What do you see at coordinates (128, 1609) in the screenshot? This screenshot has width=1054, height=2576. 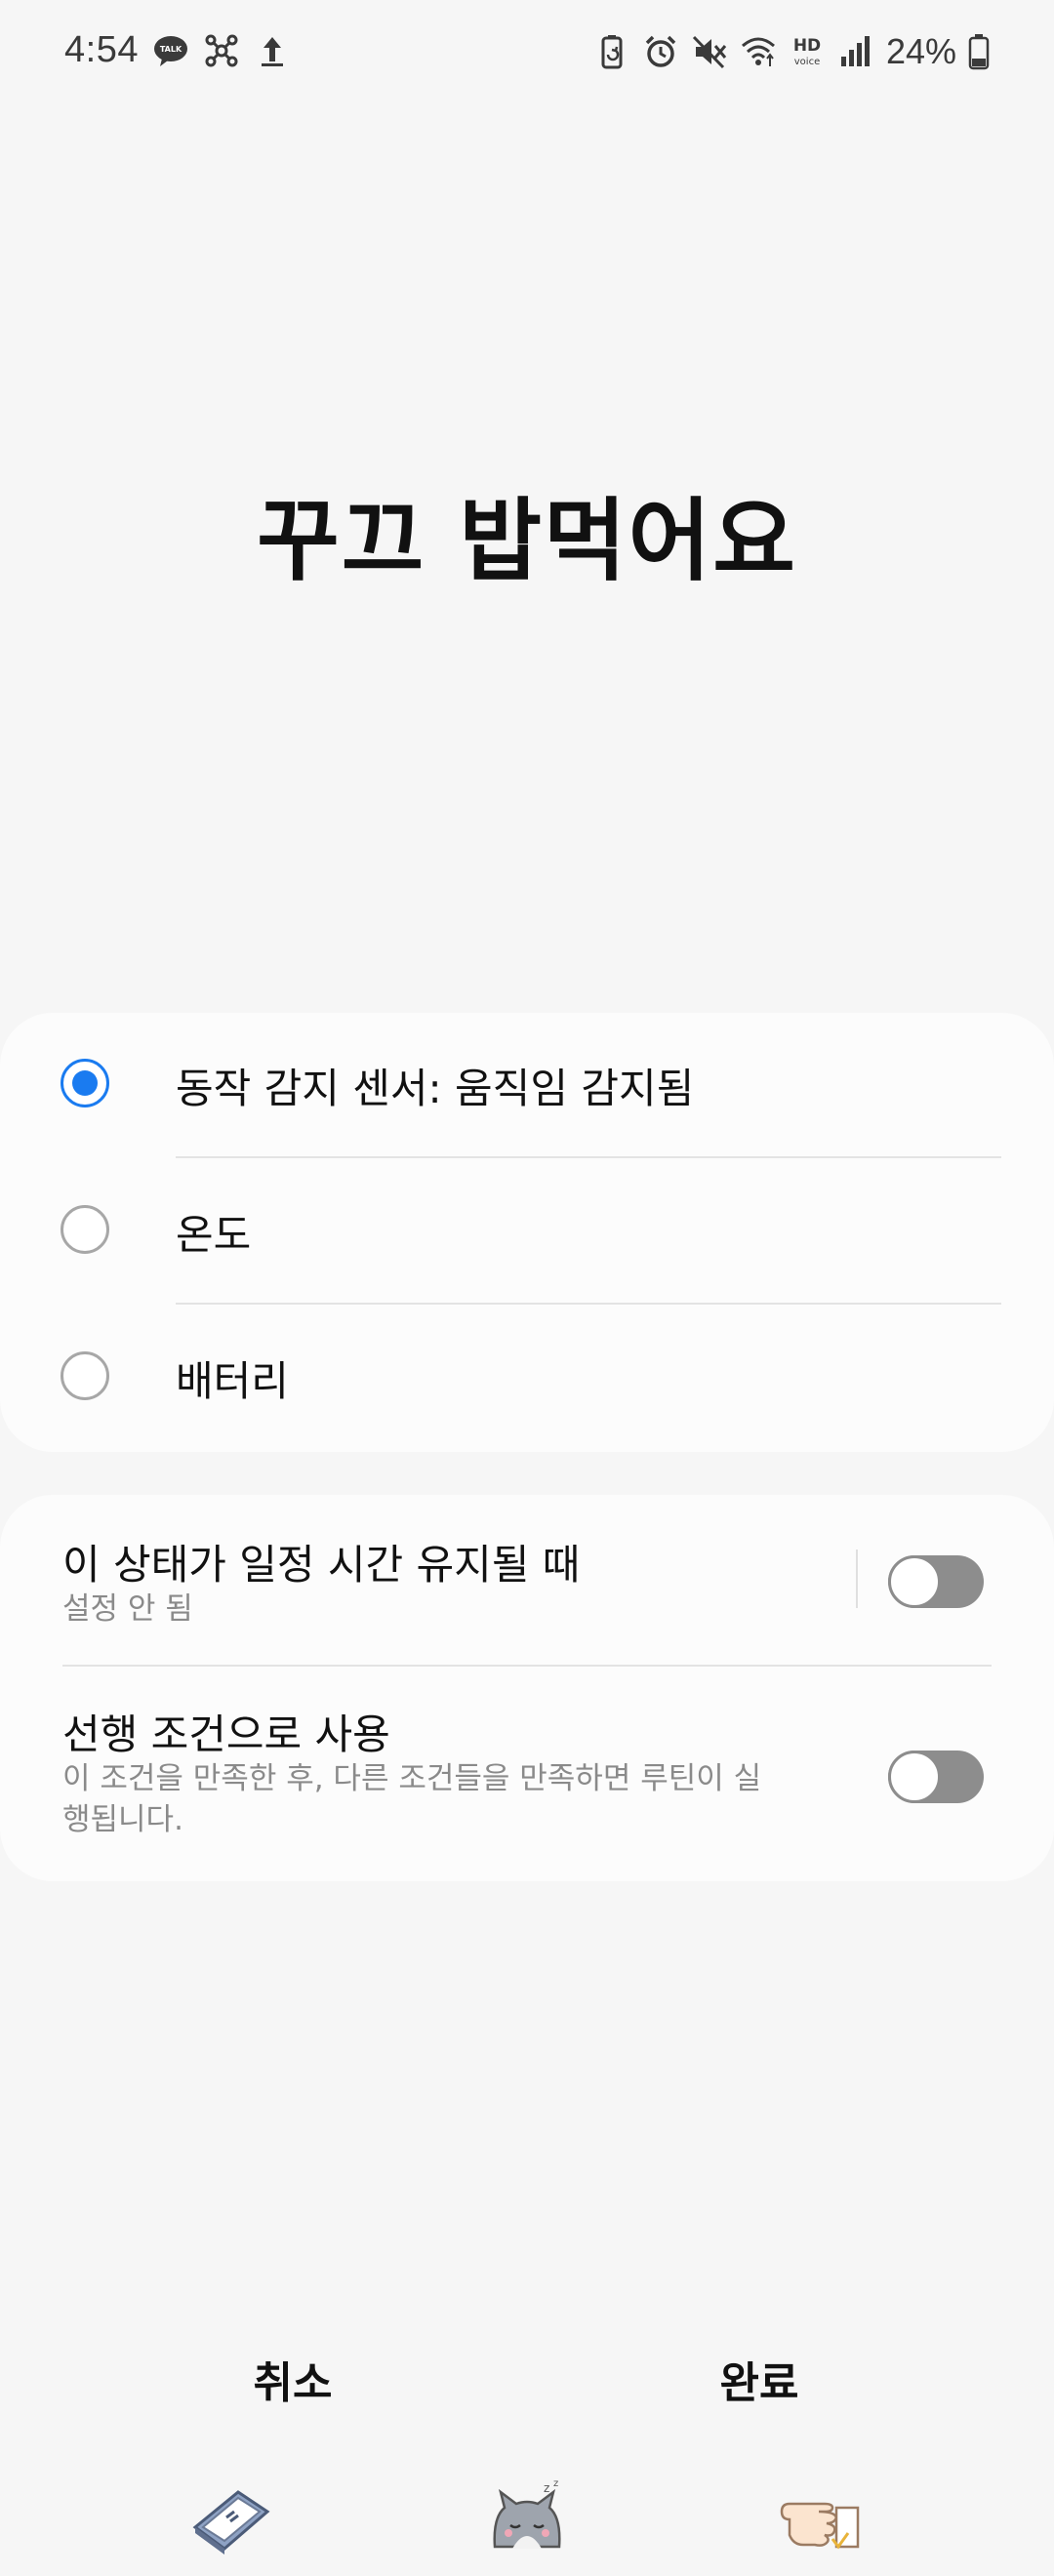 I see `duration-setting-subtitle: 설정 안 됨` at bounding box center [128, 1609].